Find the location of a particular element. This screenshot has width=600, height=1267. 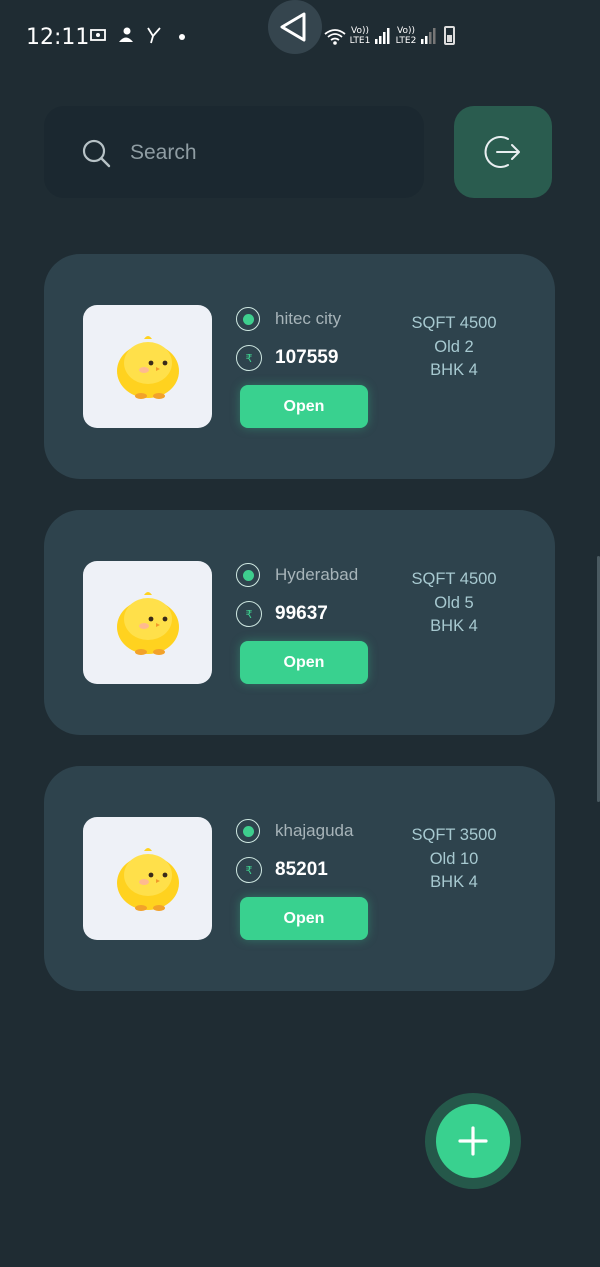

signal-bars-1-icon is located at coordinates (382, 36).